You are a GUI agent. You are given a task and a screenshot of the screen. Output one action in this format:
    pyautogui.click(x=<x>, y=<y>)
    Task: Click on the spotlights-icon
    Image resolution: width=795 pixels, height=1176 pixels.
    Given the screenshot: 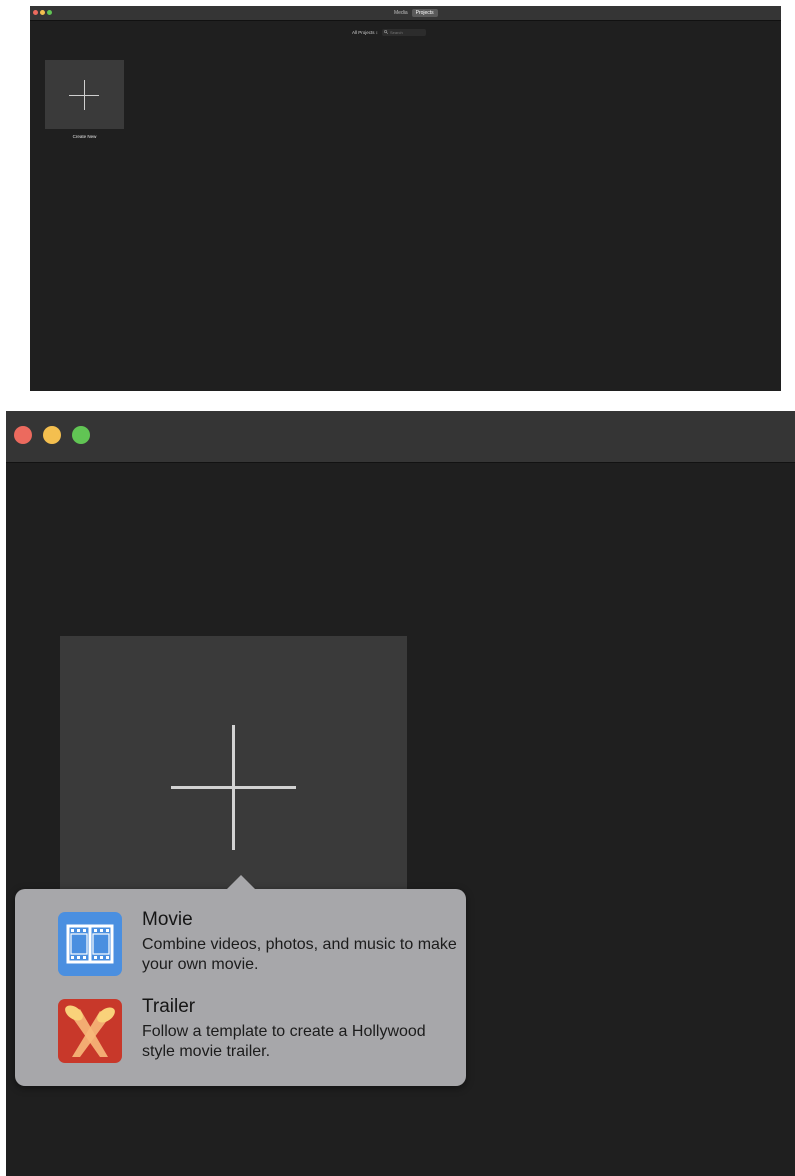 What is the action you would take?
    pyautogui.click(x=90, y=1031)
    